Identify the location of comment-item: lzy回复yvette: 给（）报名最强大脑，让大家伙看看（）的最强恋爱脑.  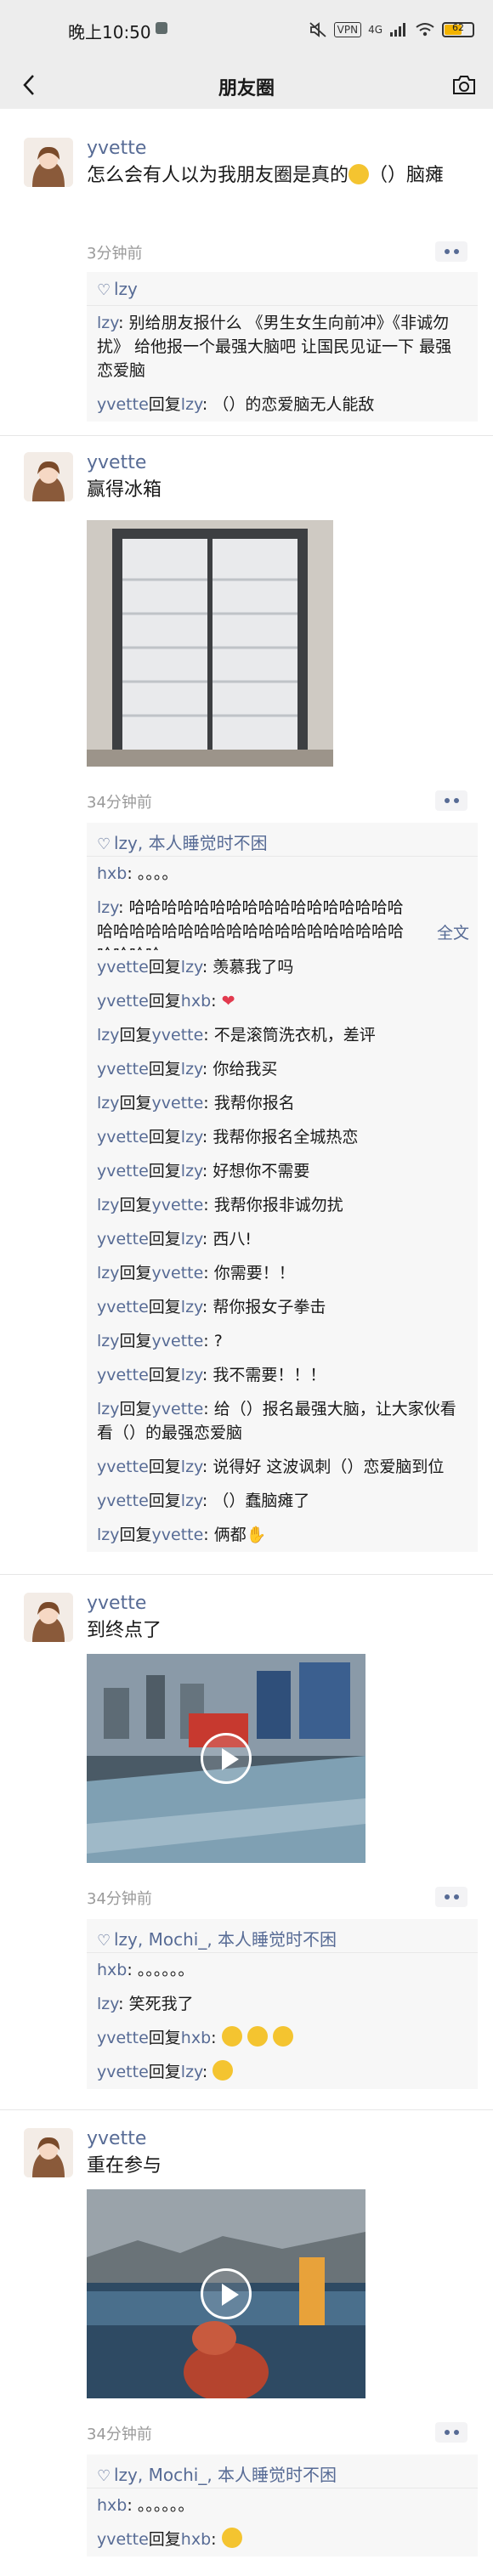
(282, 1421).